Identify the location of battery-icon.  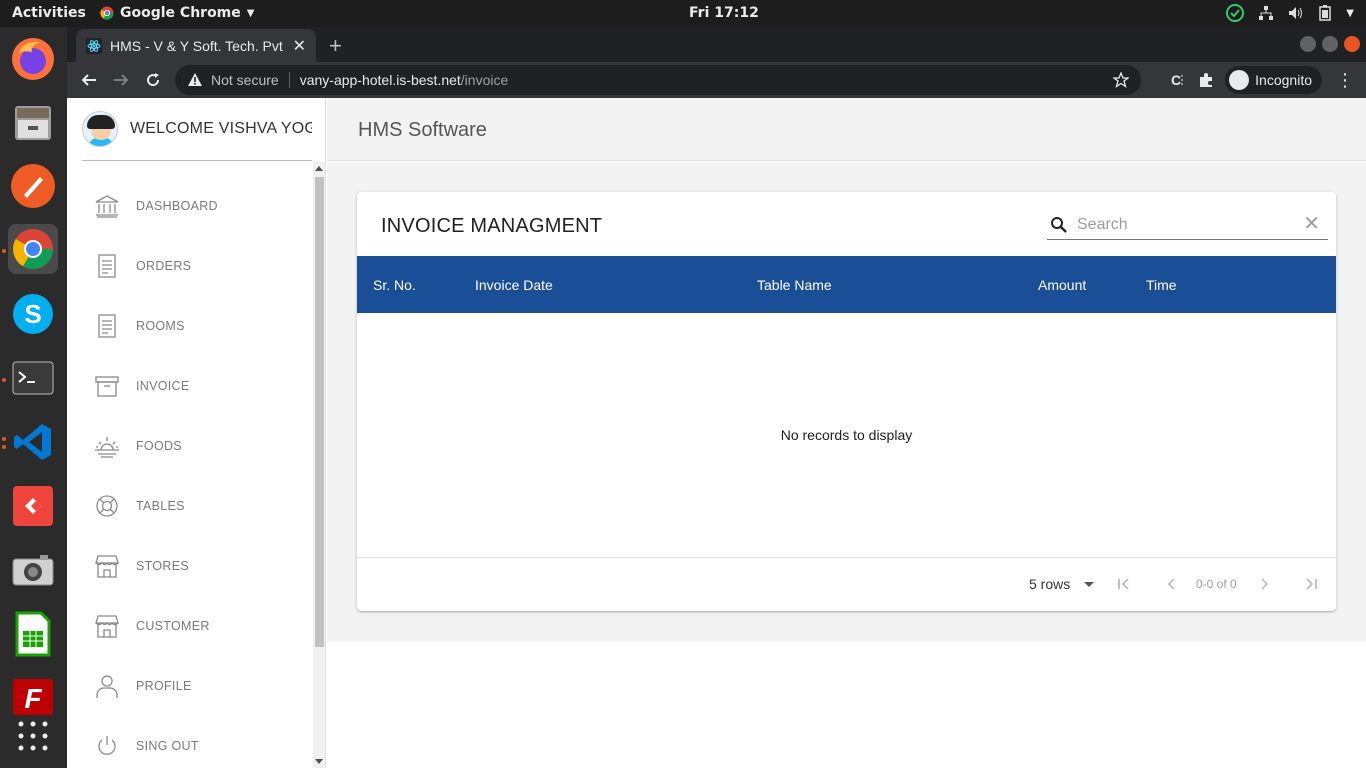
(1325, 13).